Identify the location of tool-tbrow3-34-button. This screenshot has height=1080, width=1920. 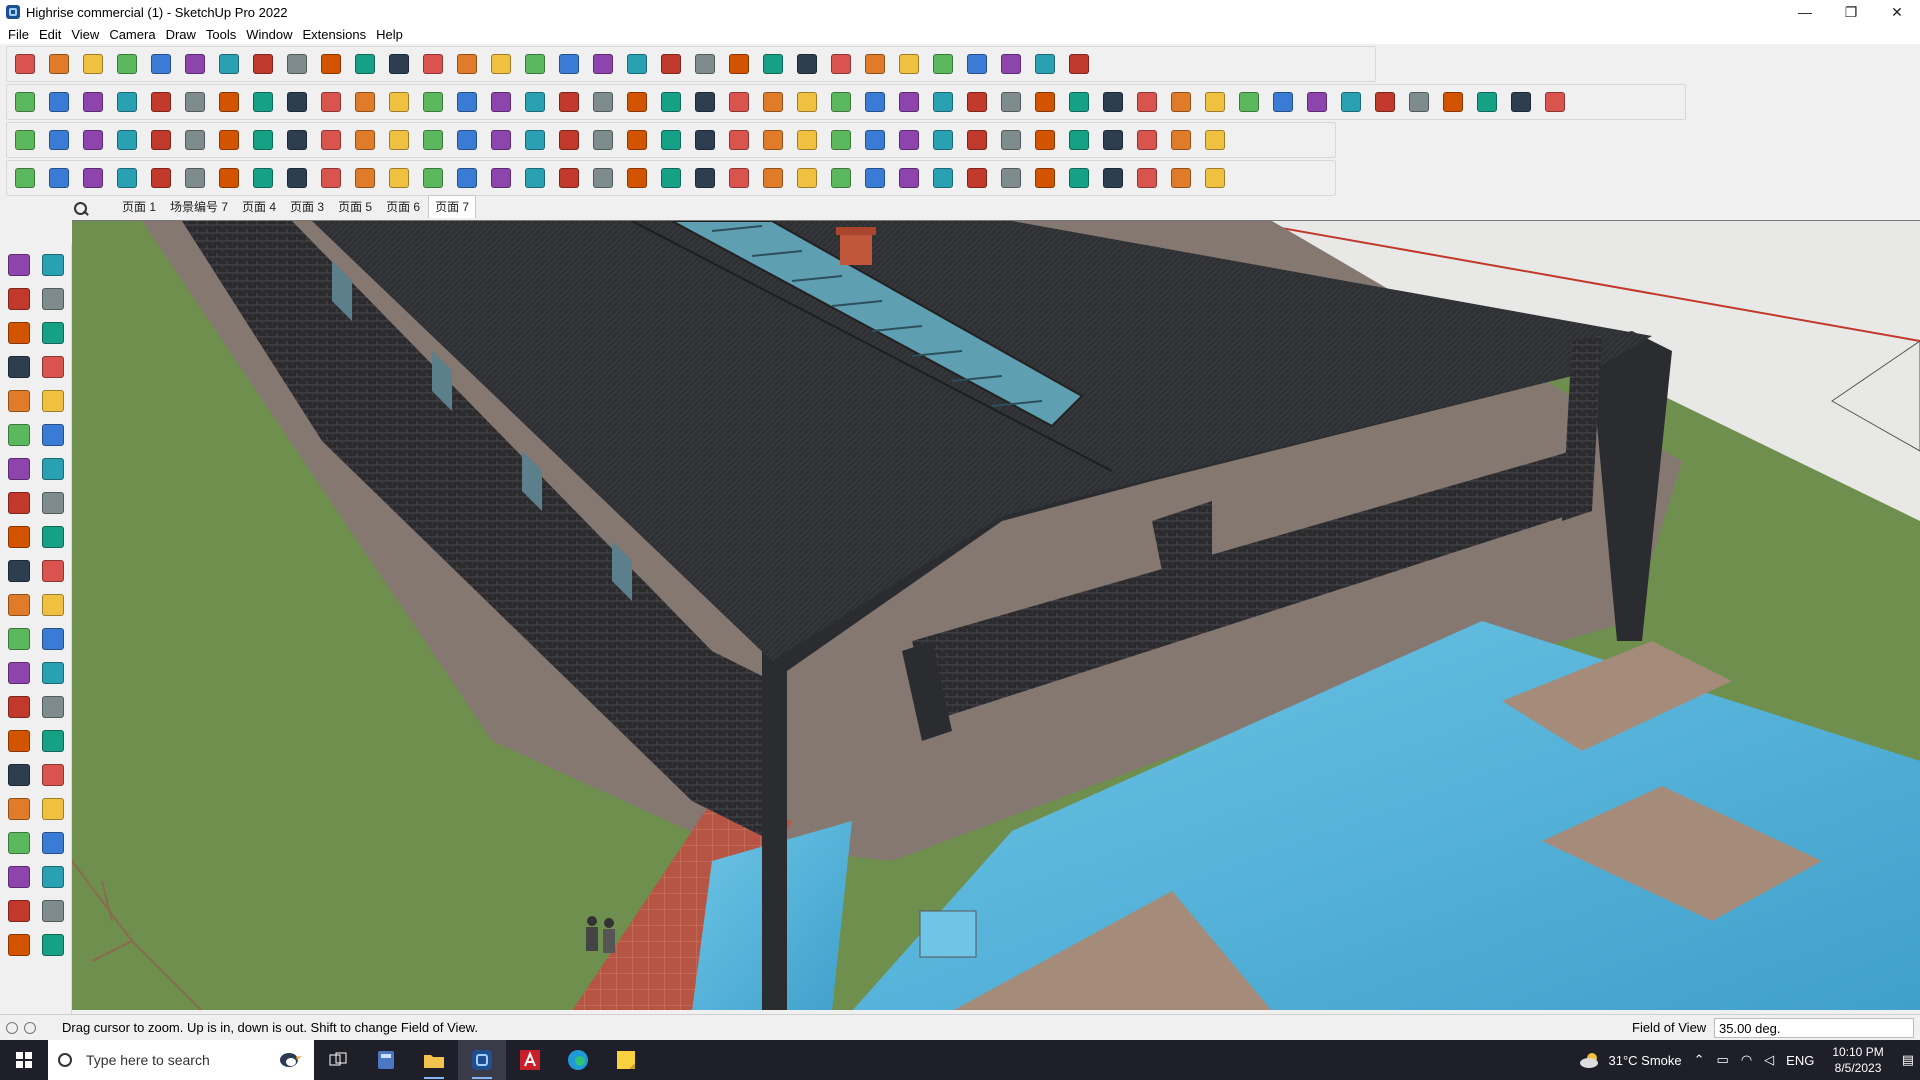
(1147, 140).